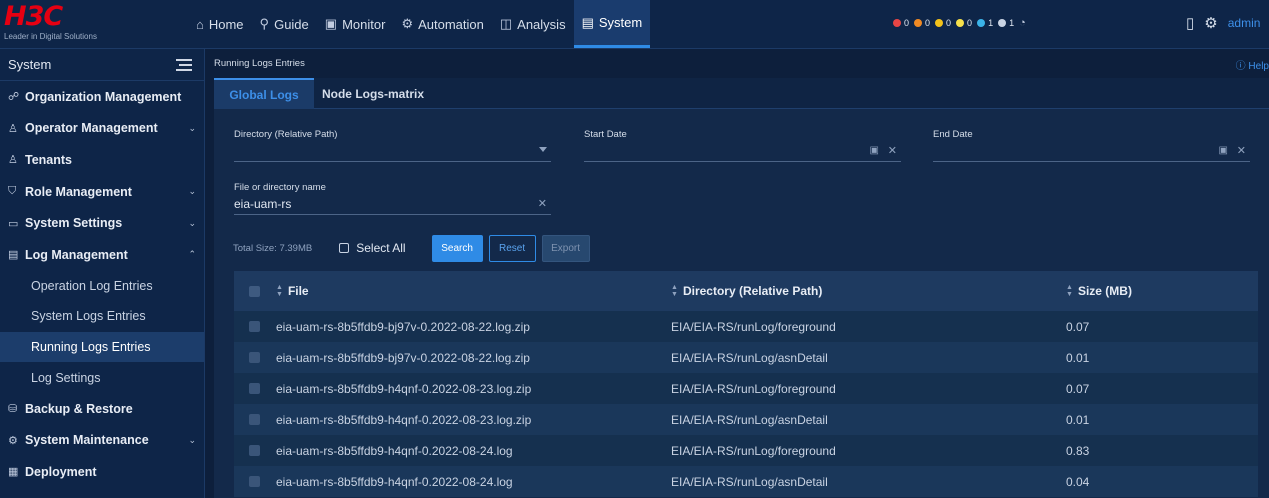 This screenshot has height=498, width=1269. I want to click on user-name: admin, so click(1244, 23).